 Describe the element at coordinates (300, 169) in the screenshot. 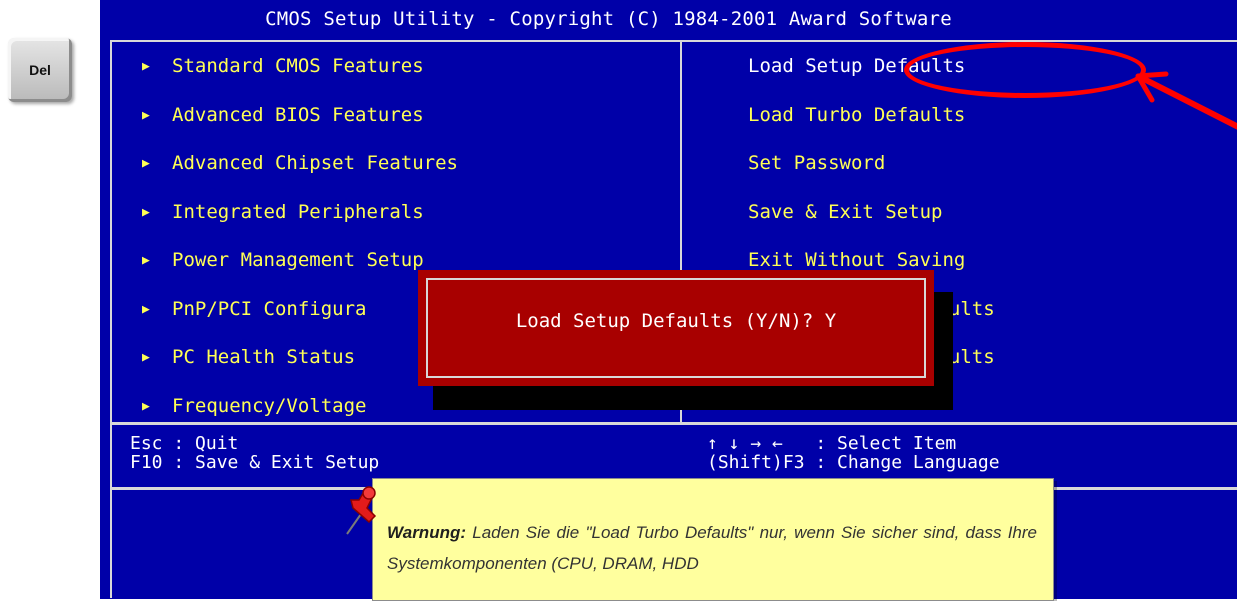

I see `menu-item-advanced-chipset: ▶ Advanced Chipset Features` at that location.